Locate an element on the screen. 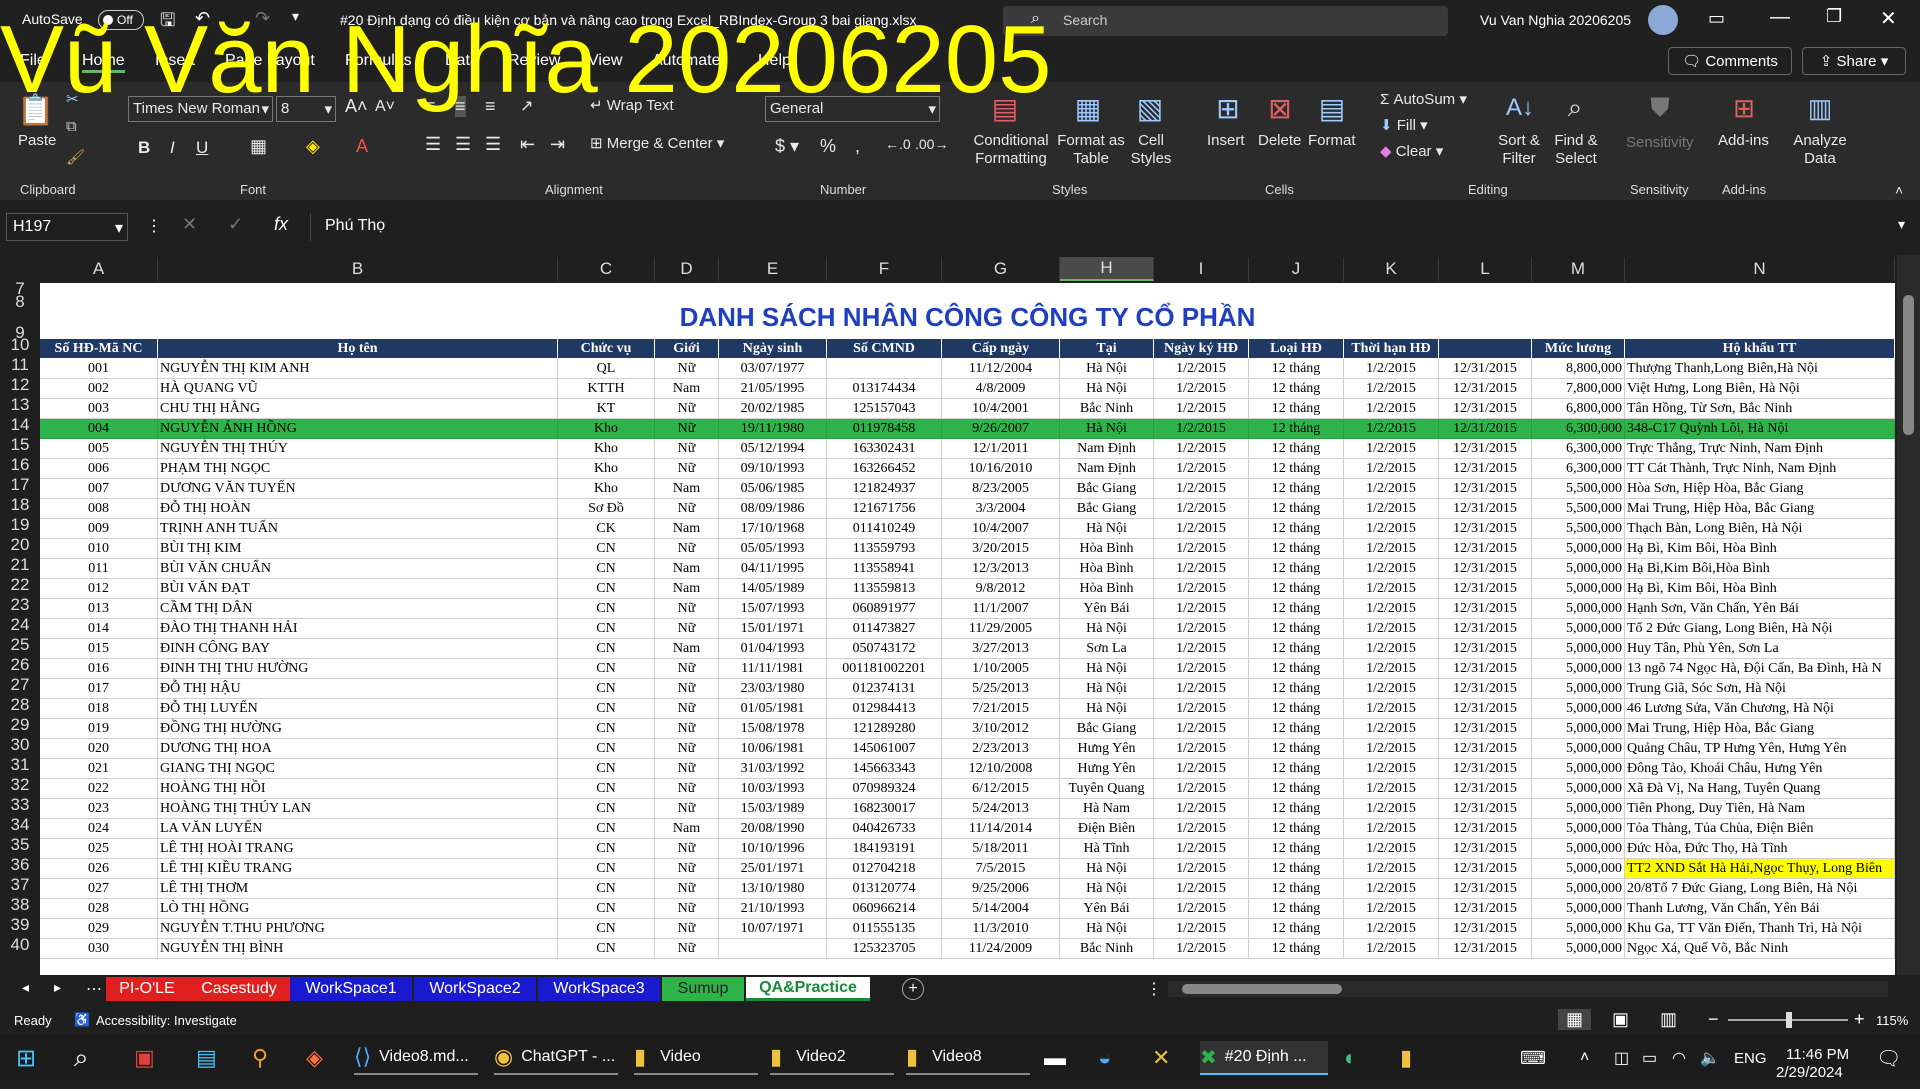  table-cell: 001 is located at coordinates (99, 369).